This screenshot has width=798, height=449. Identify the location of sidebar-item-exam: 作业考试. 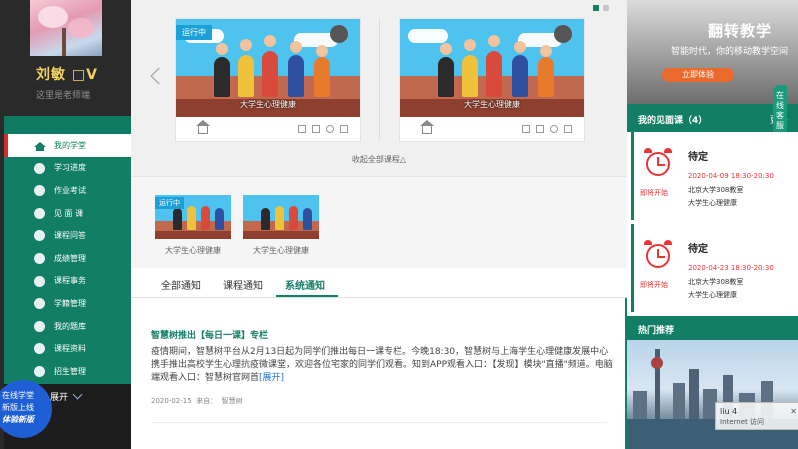
(67, 190).